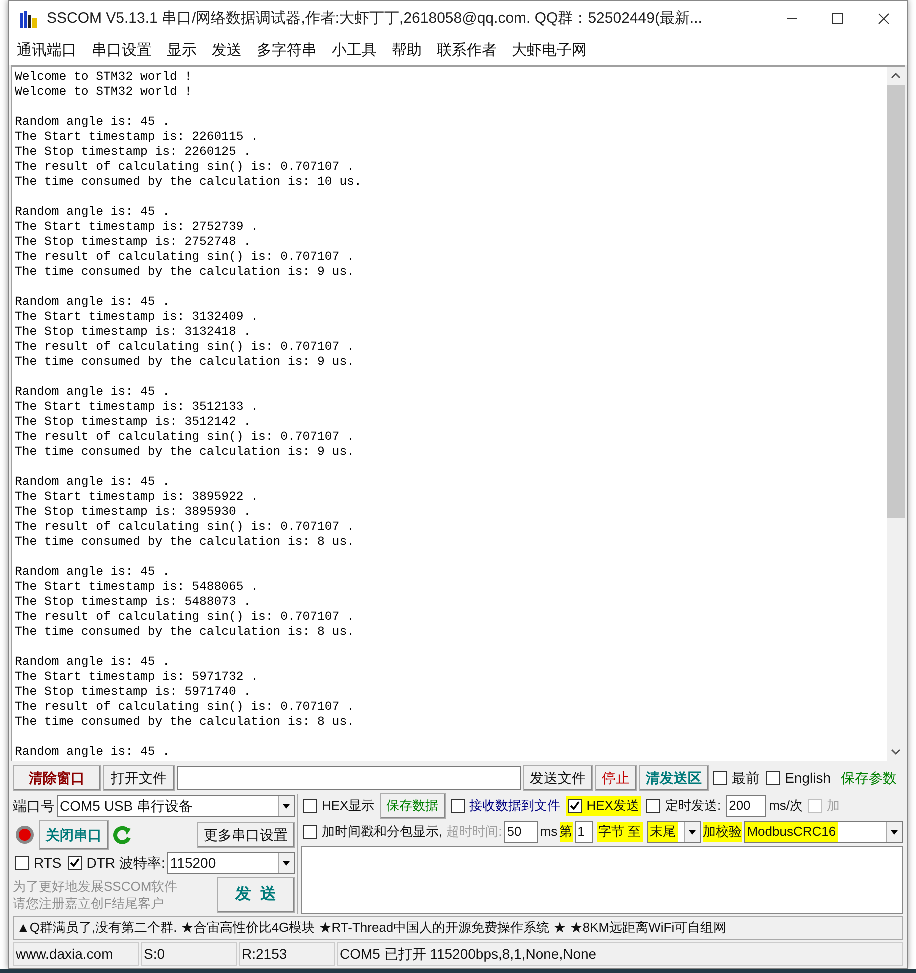  I want to click on checkbox: 接收数据到文件, so click(505, 806).